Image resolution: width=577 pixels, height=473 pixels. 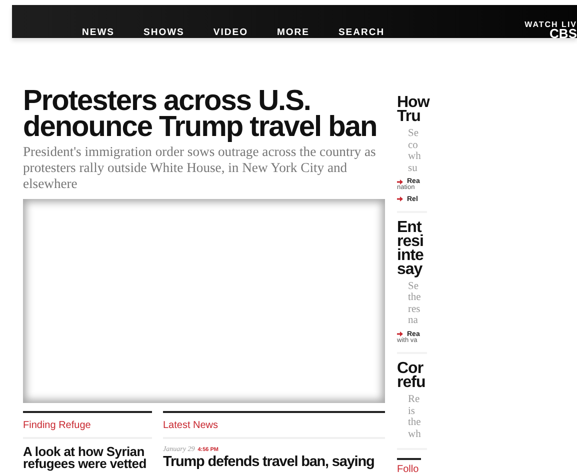 I want to click on story-headline: Ent, so click(x=412, y=227).